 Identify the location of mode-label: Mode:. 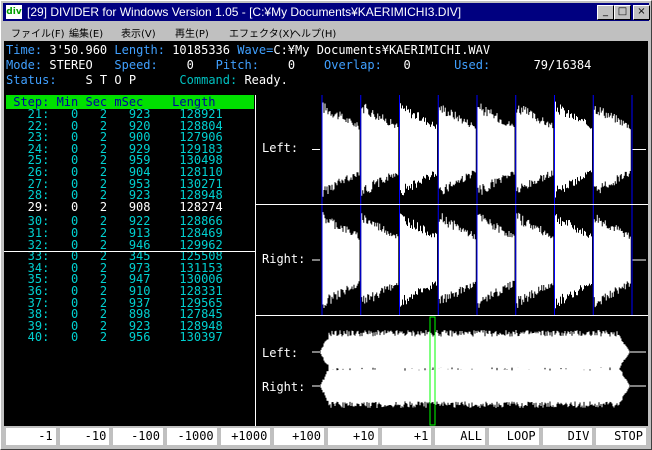
(24, 65).